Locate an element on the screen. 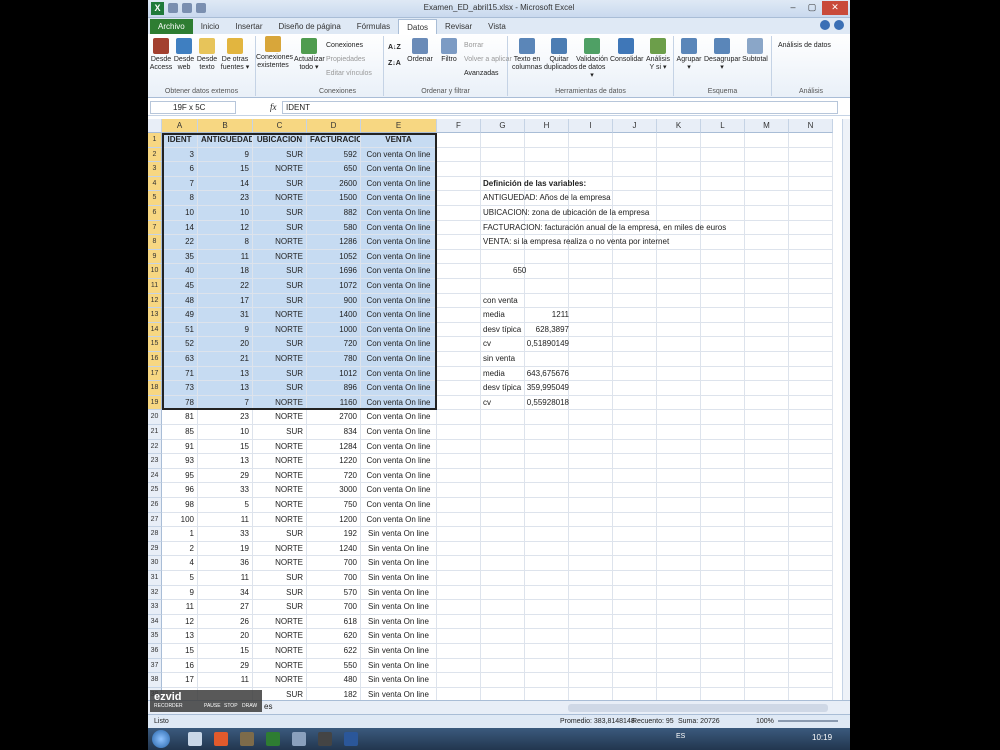 The image size is (1000, 750). header-cell: VENTA is located at coordinates (399, 140).